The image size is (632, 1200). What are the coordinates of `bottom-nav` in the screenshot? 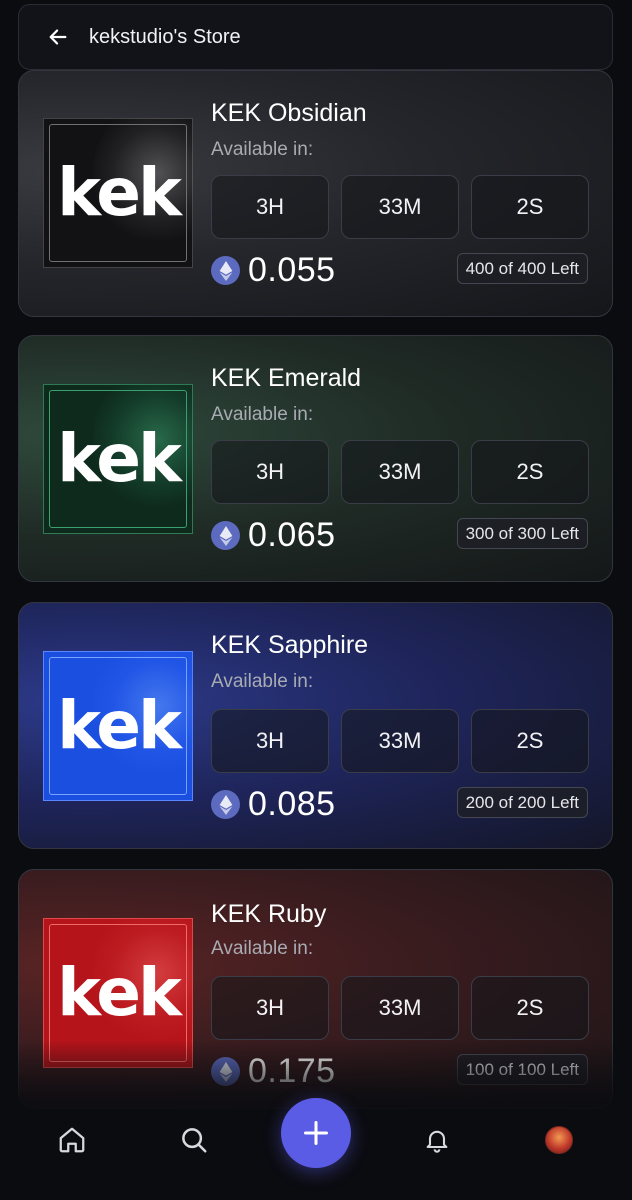 It's located at (316, 1149).